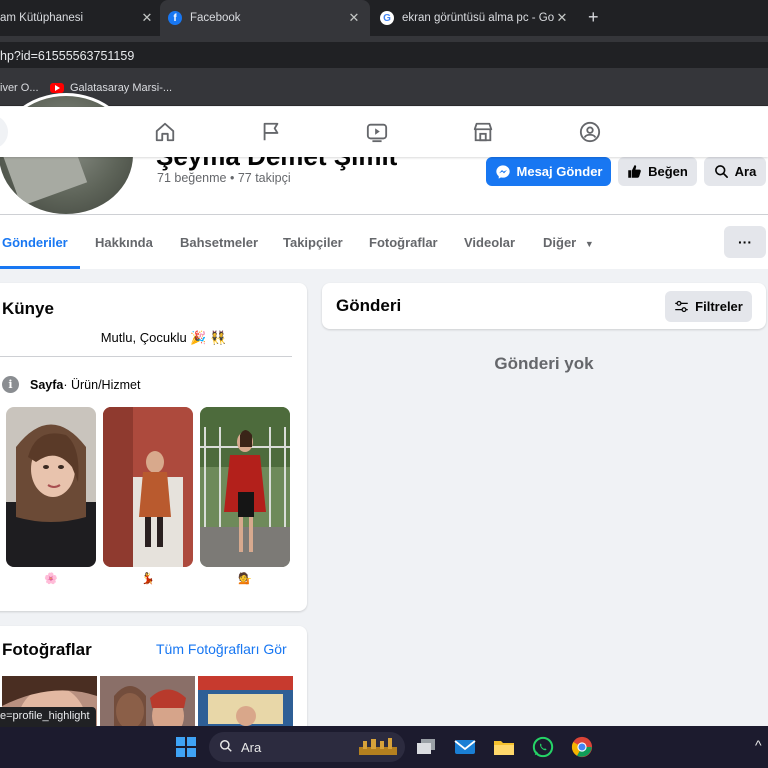 The width and height of the screenshot is (768, 768). I want to click on tab-more: Diğer ▼, so click(568, 242).